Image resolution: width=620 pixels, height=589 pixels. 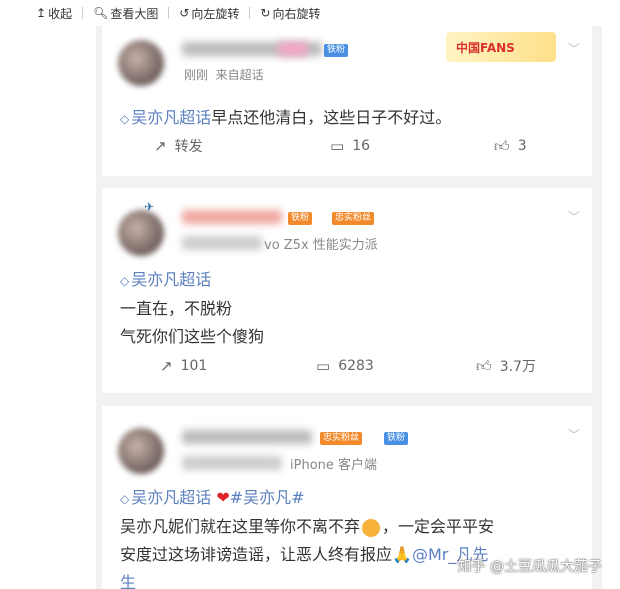 I want to click on post-line: 安度过这场诽谤造谣，让恶人终有报应, so click(x=256, y=554).